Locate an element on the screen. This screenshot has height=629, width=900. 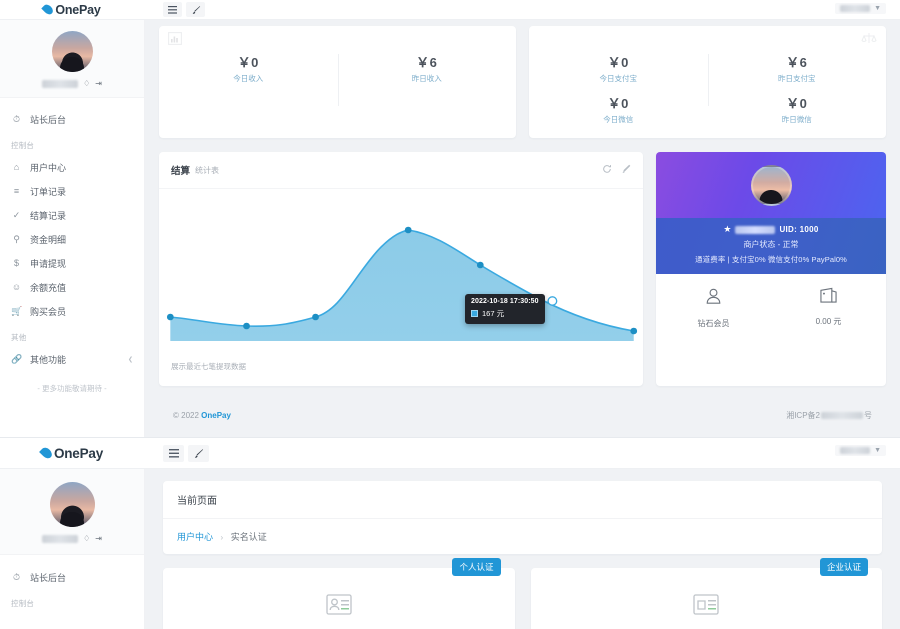
sidebar-item-balance-recharge: ☺ 余额充值 is located at coordinates (72, 287).